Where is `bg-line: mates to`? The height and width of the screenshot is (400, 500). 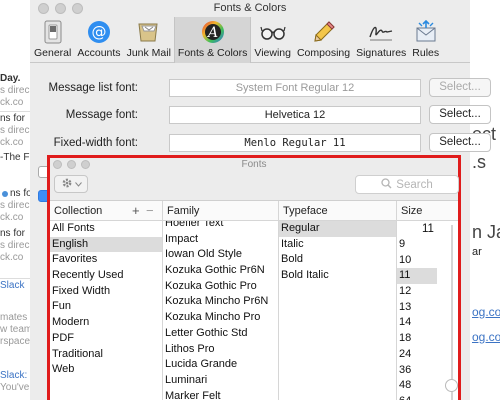 bg-line: mates to is located at coordinates (15, 317).